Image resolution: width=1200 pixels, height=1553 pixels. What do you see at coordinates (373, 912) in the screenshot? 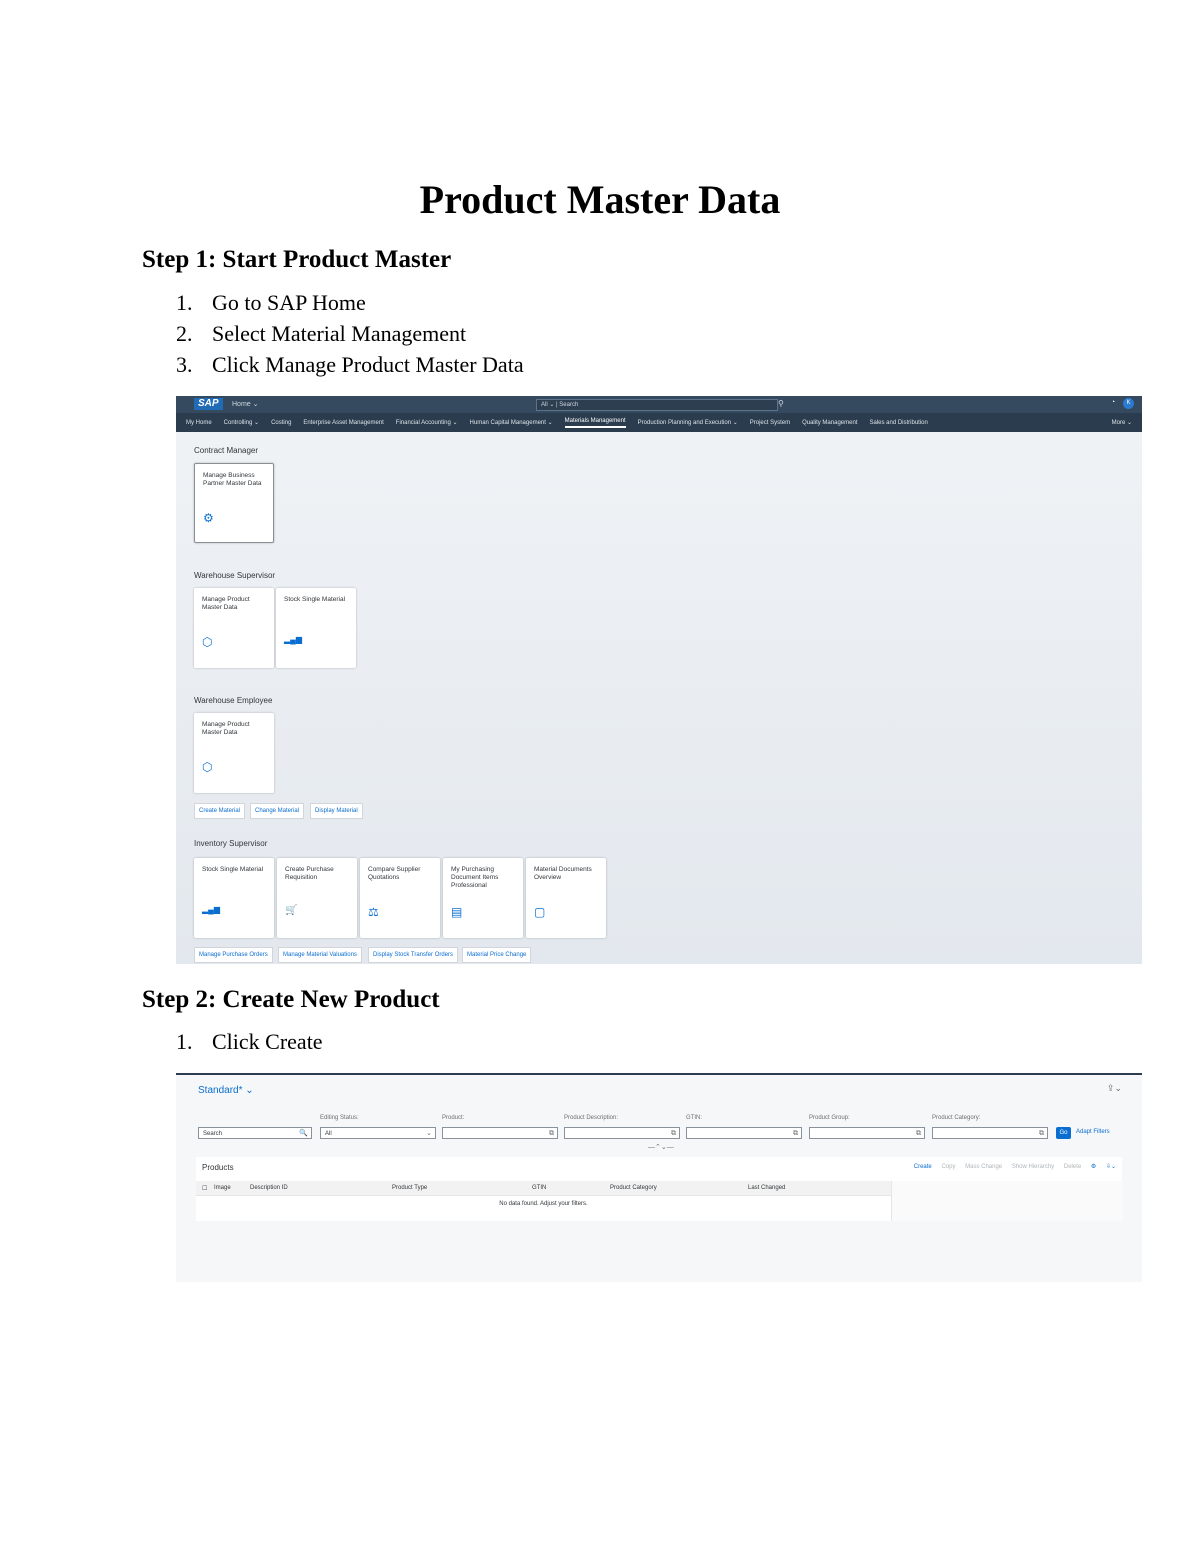
I see `scale-icon: ⚖` at bounding box center [373, 912].